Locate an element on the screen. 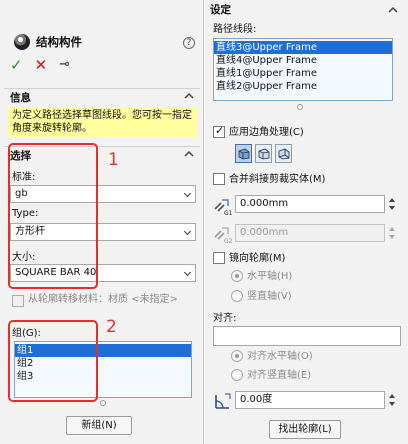  gap2-icon-label: G2 is located at coordinates (228, 241).